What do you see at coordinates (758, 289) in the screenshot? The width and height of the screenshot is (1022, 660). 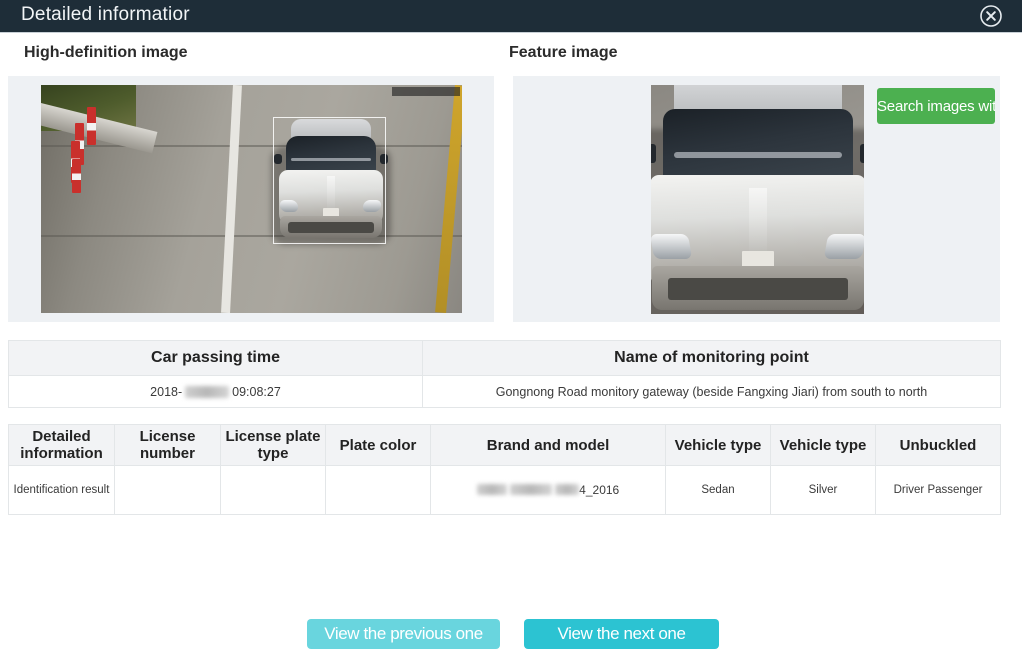 I see `lower-grille` at bounding box center [758, 289].